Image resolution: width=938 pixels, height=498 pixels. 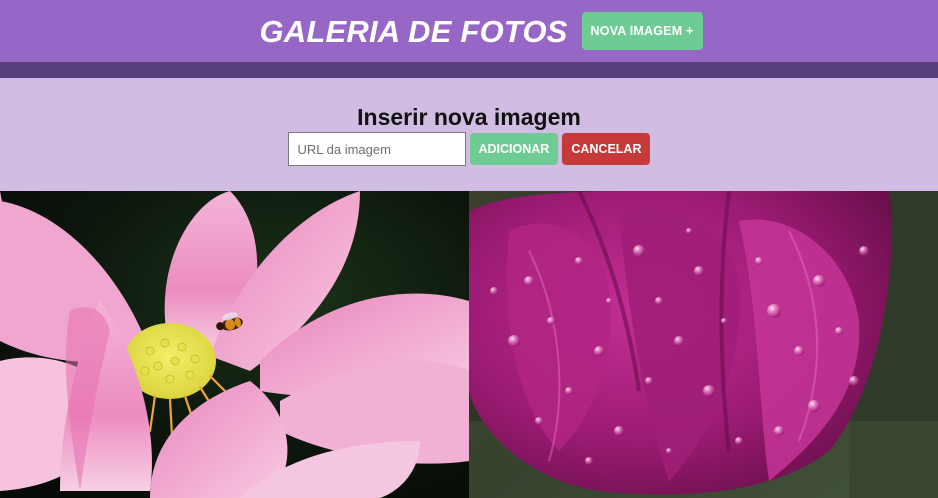 I want to click on url-input, so click(x=376, y=149).